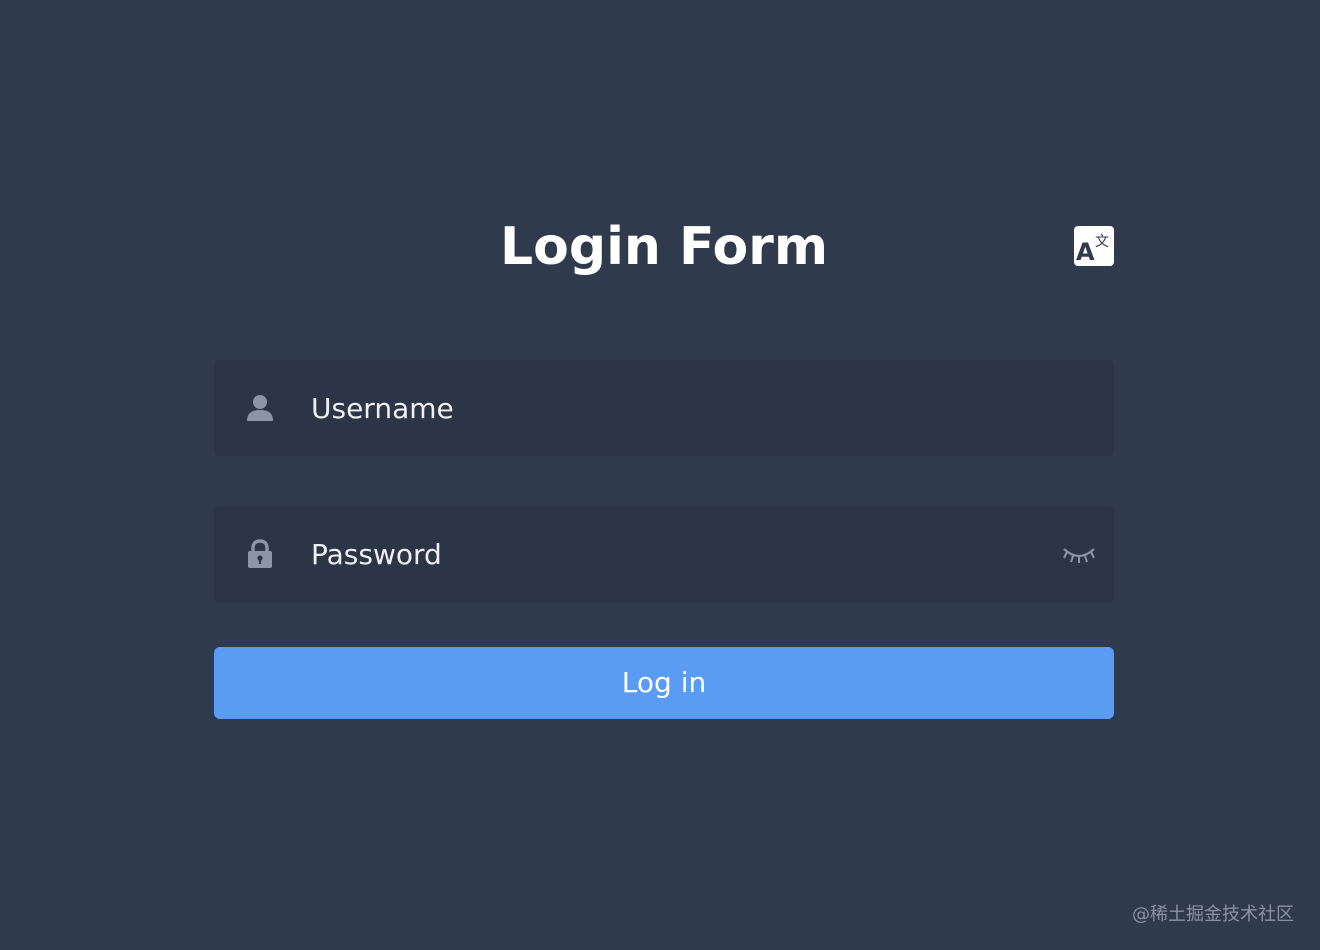 This screenshot has height=950, width=1320. I want to click on login-button: Log in, so click(664, 683).